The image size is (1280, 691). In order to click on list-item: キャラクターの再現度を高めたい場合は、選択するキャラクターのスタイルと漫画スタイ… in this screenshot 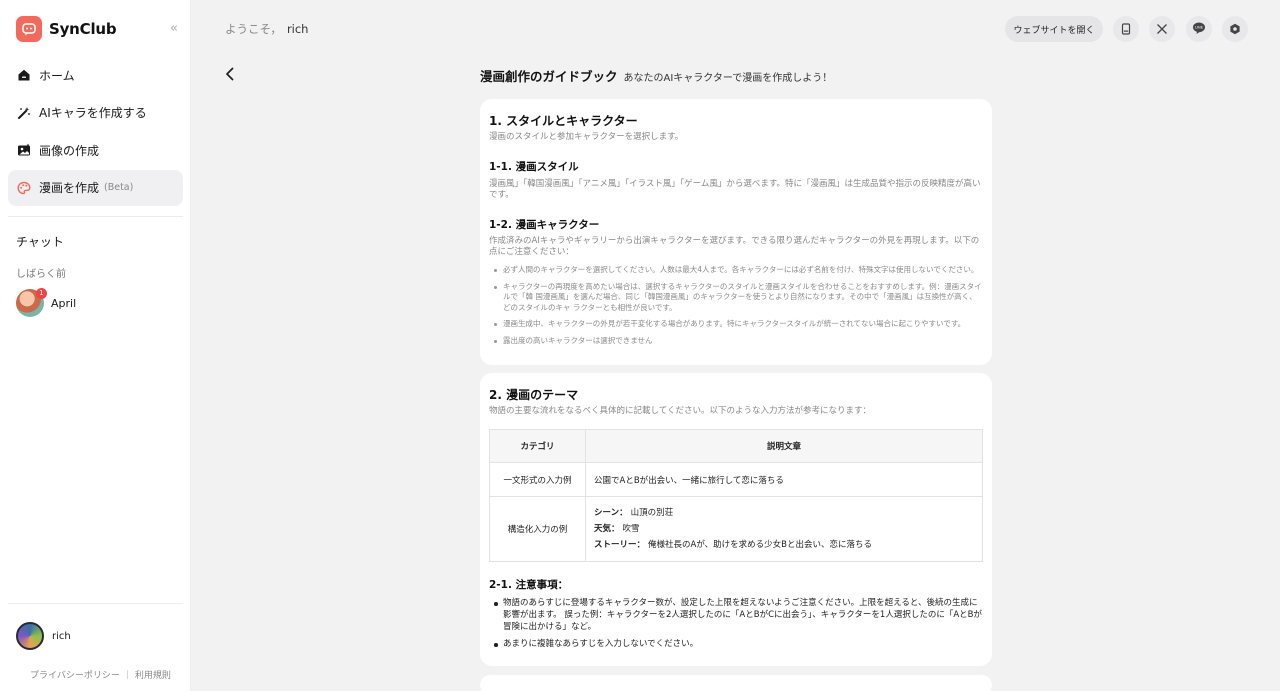, I will do `click(736, 298)`.